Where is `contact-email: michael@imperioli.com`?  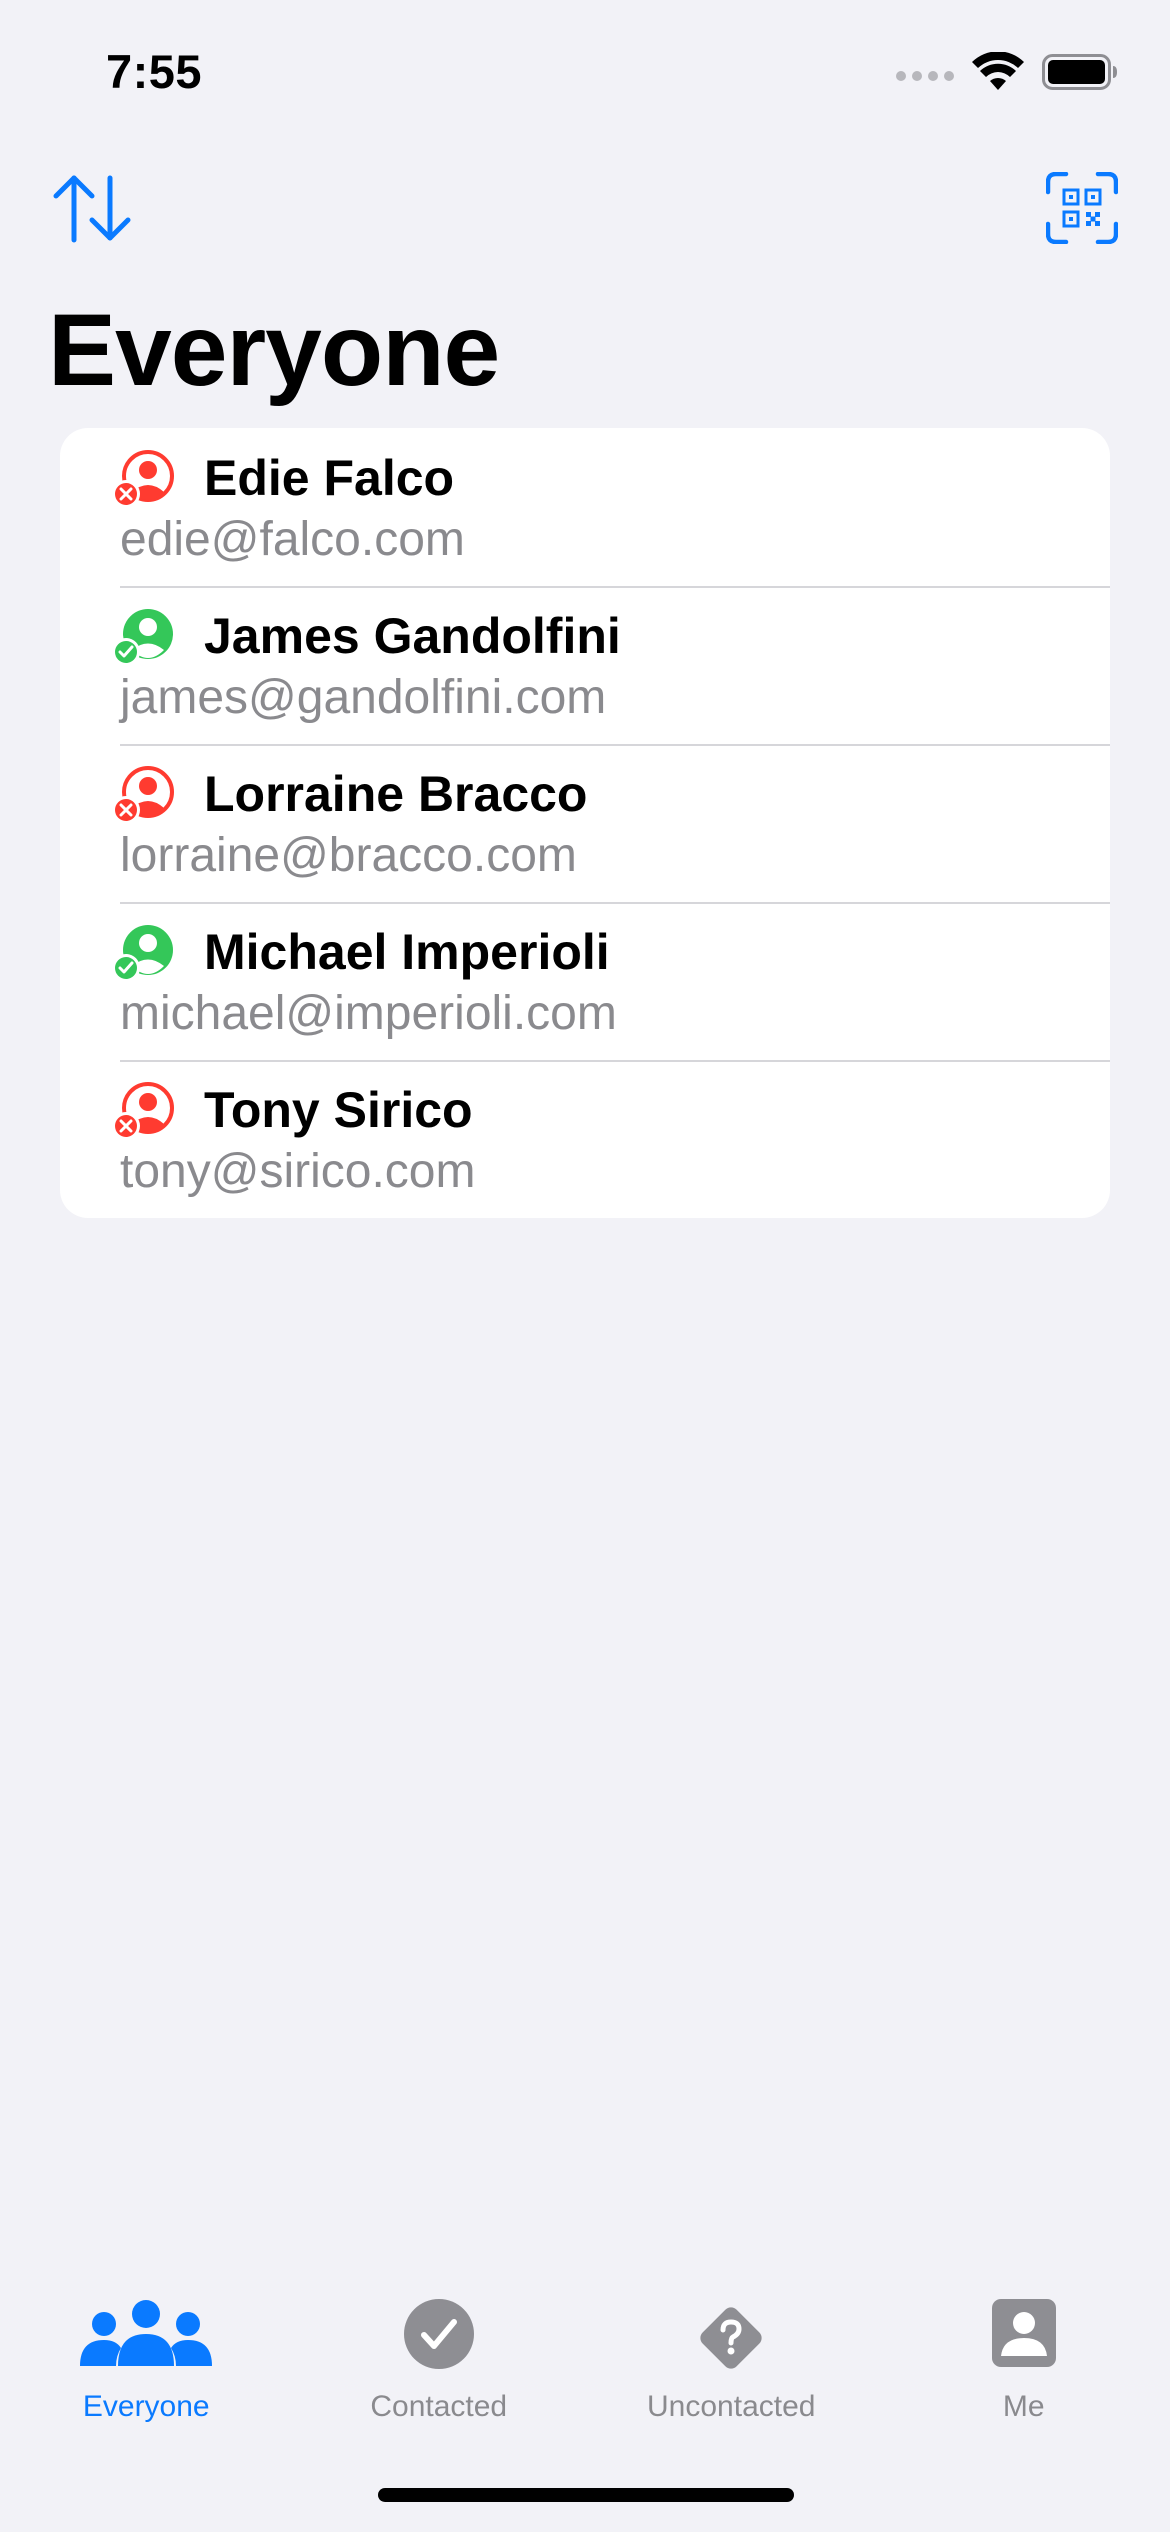
contact-email: michael@imperioli.com is located at coordinates (368, 1013).